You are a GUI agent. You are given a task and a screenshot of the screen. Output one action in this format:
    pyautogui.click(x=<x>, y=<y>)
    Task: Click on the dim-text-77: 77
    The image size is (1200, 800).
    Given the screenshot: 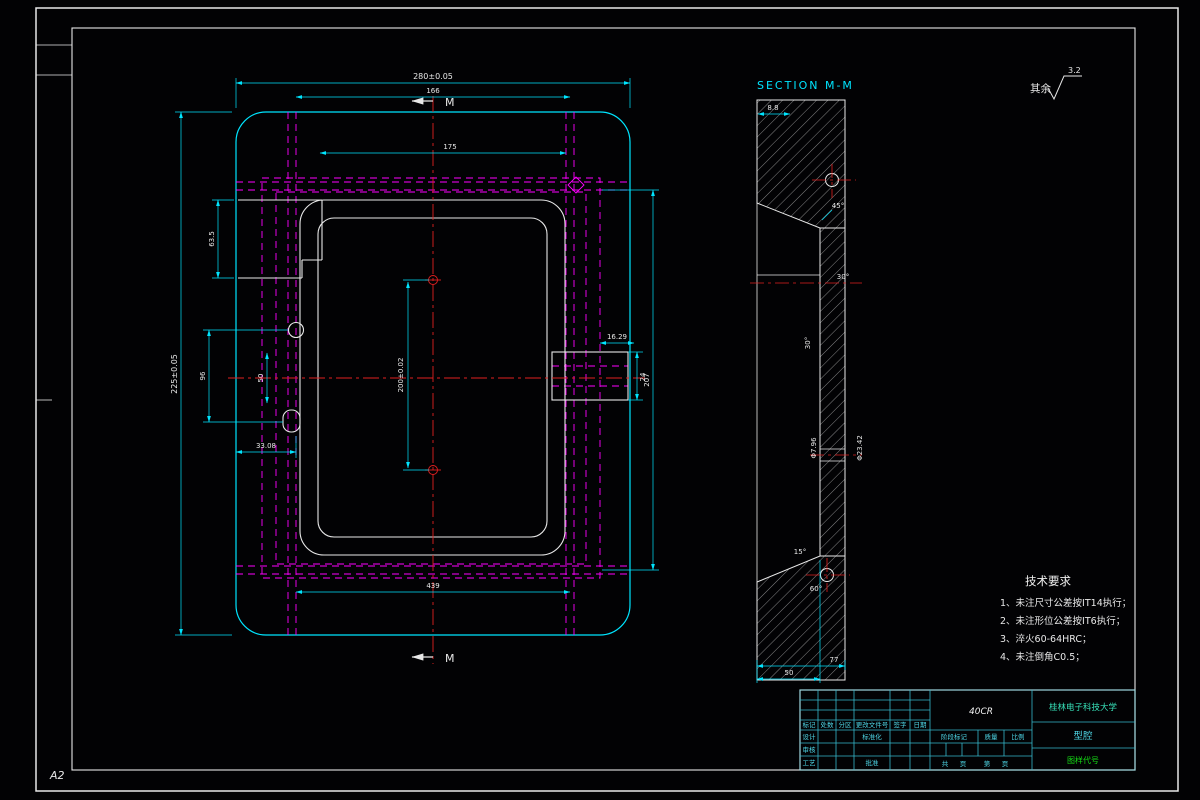 What is the action you would take?
    pyautogui.click(x=834, y=660)
    